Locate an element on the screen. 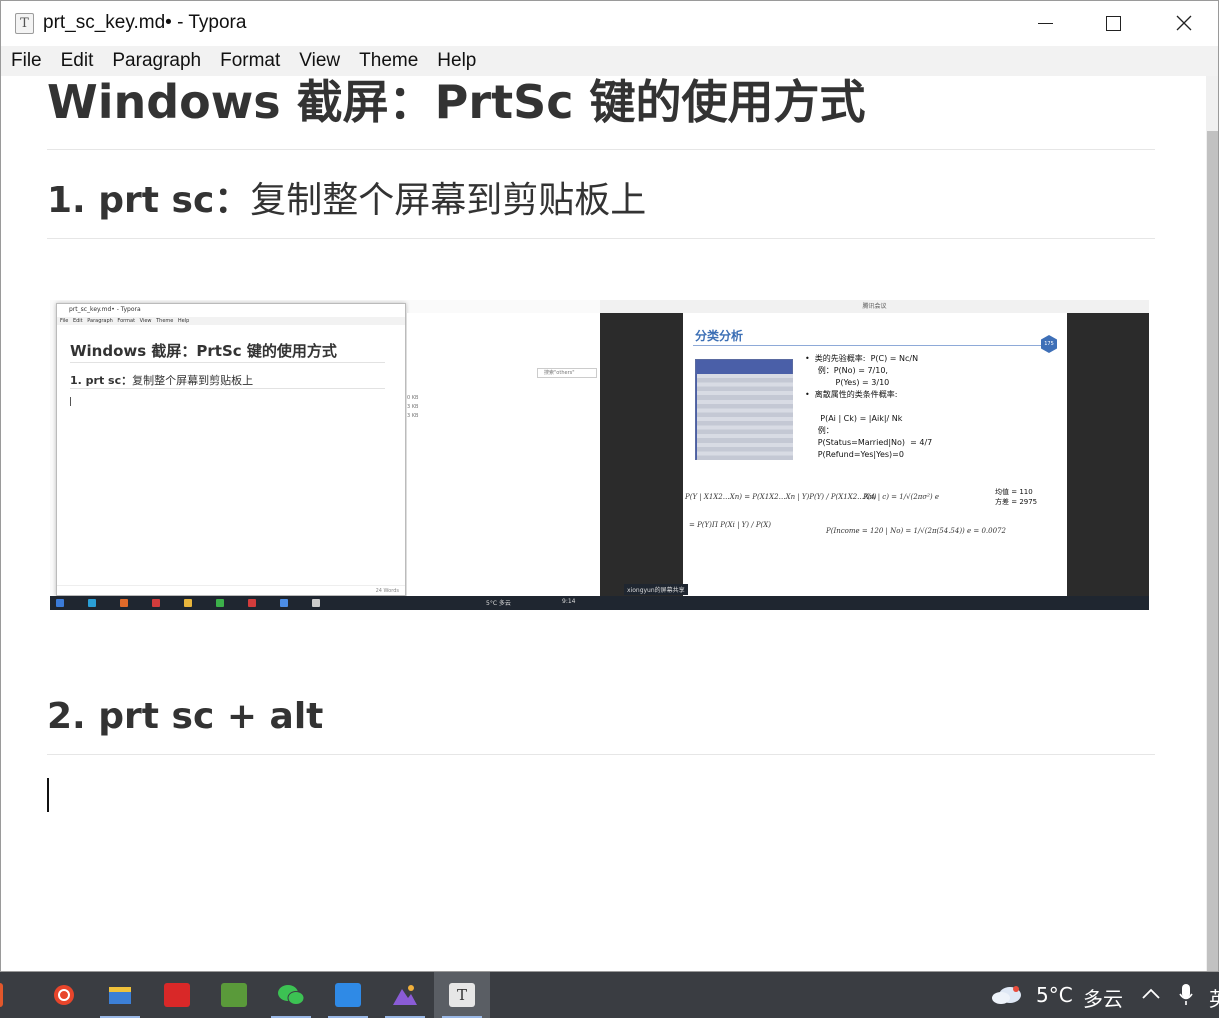 The width and height of the screenshot is (1219, 1018). taskbar-app-money is located at coordinates (234, 995).